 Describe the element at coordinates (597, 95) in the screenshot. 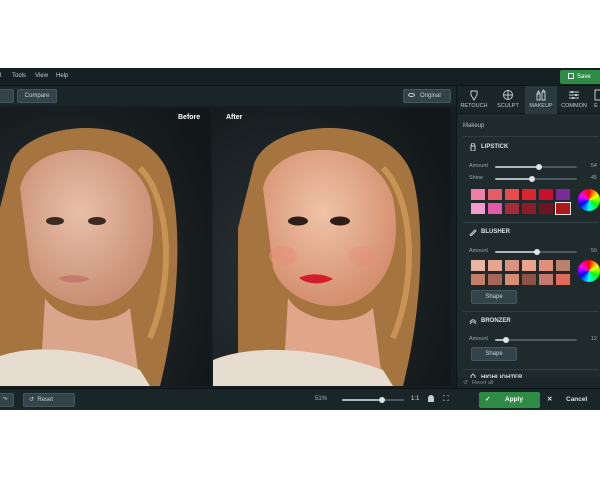

I see `effects-icon` at that location.